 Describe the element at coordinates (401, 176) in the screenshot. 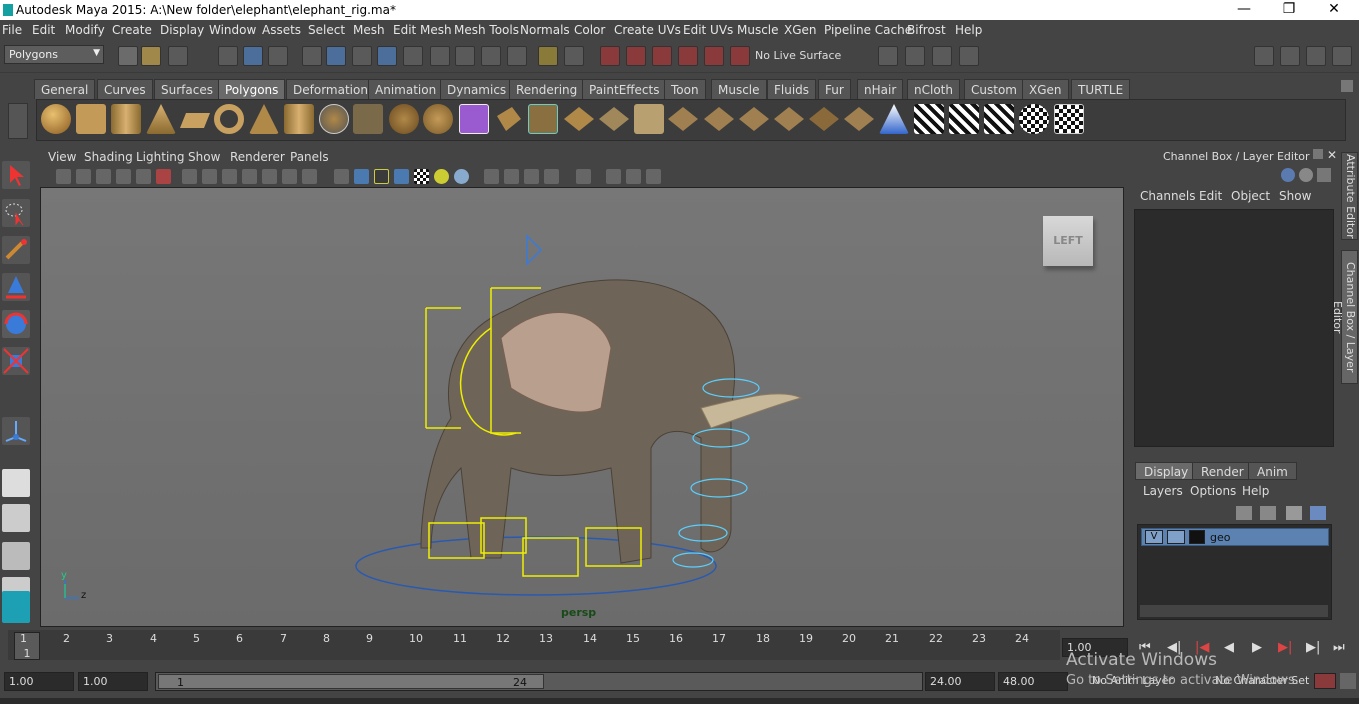

I see `xray-icon` at that location.